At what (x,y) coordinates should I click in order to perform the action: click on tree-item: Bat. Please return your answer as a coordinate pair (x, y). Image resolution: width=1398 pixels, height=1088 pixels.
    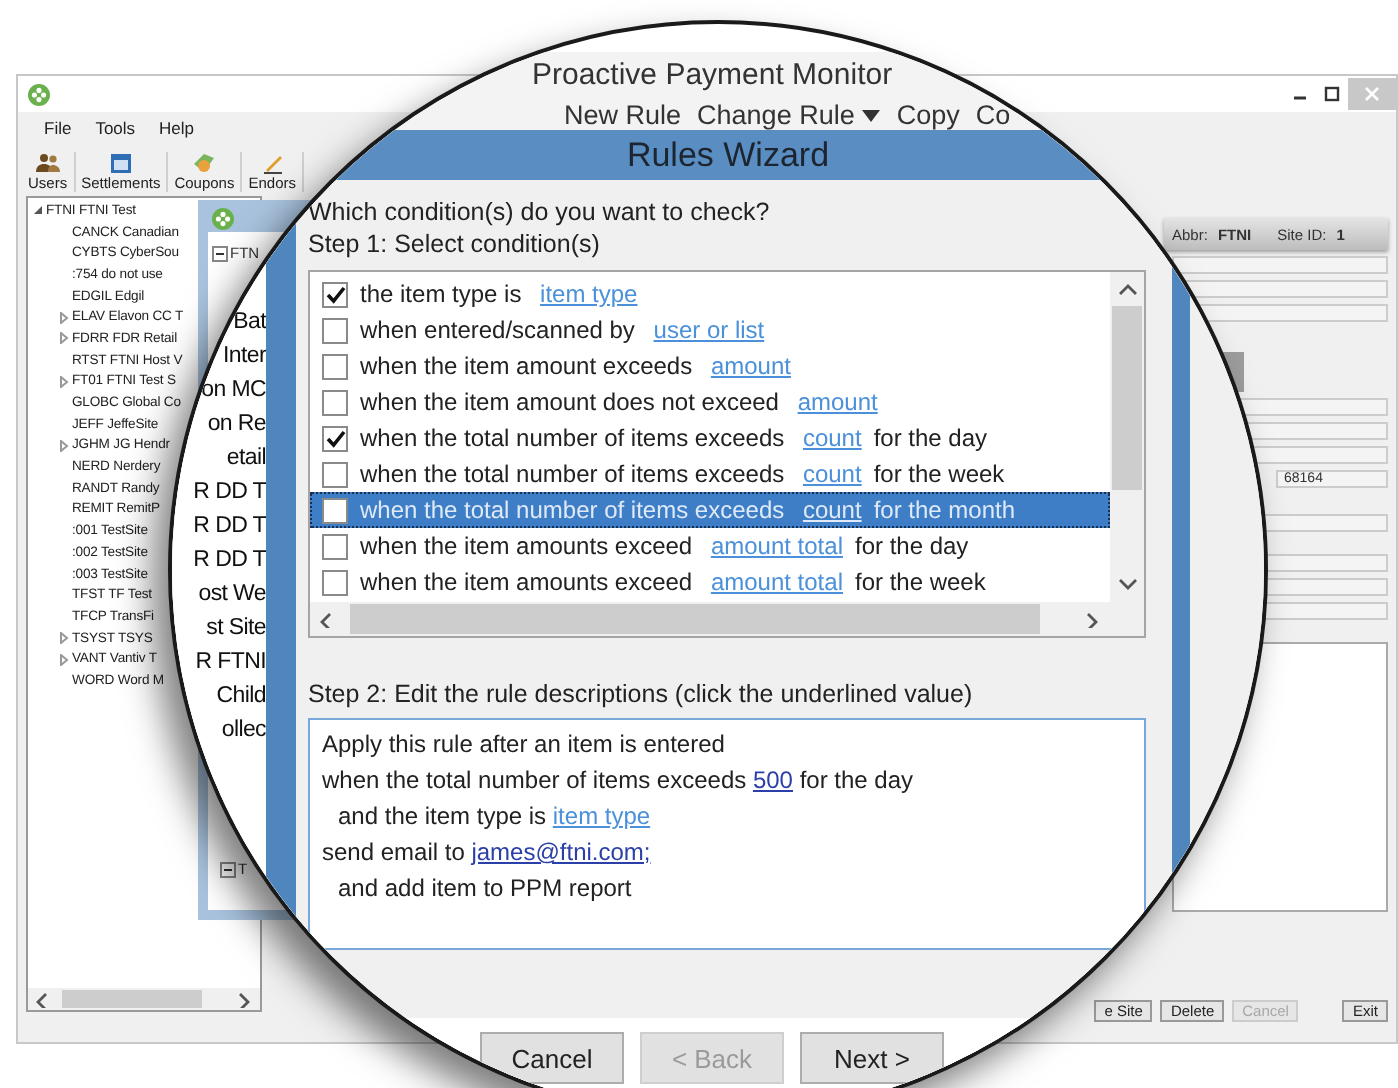
    Looking at the image, I should click on (249, 323).